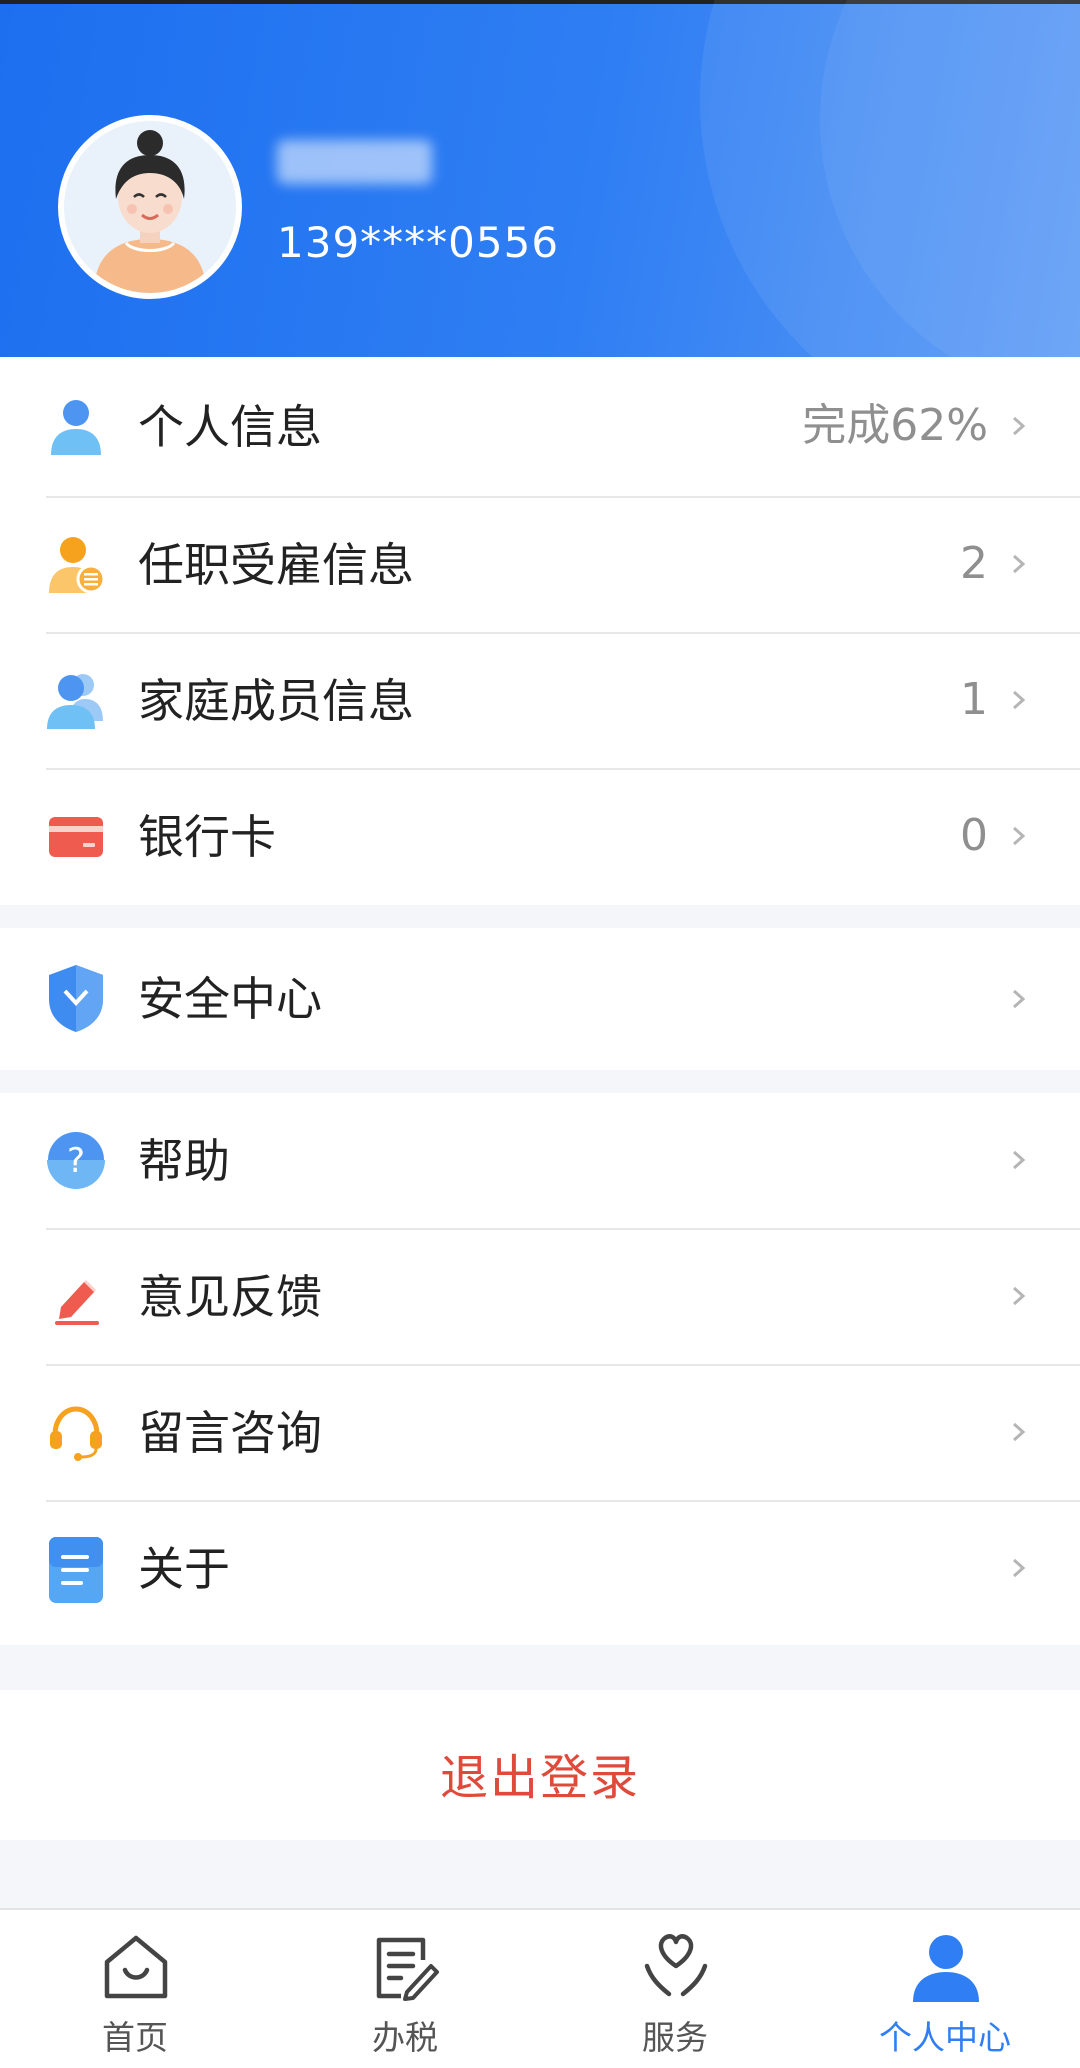  What do you see at coordinates (540, 1569) in the screenshot?
I see `menu-item-about: 关于` at bounding box center [540, 1569].